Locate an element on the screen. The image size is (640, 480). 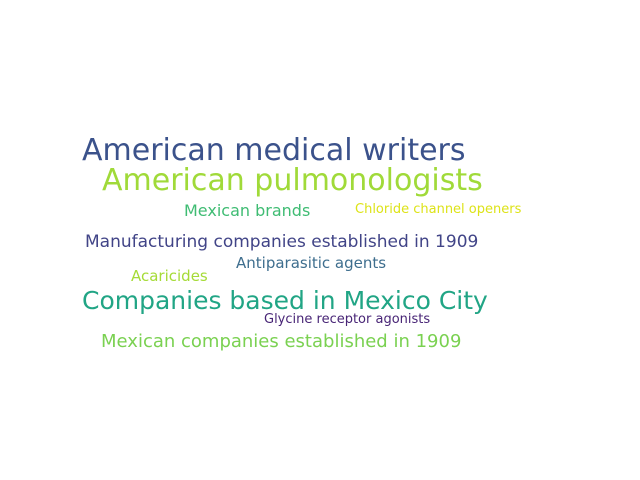
word-acaricides: Acaricides is located at coordinates (169, 276).